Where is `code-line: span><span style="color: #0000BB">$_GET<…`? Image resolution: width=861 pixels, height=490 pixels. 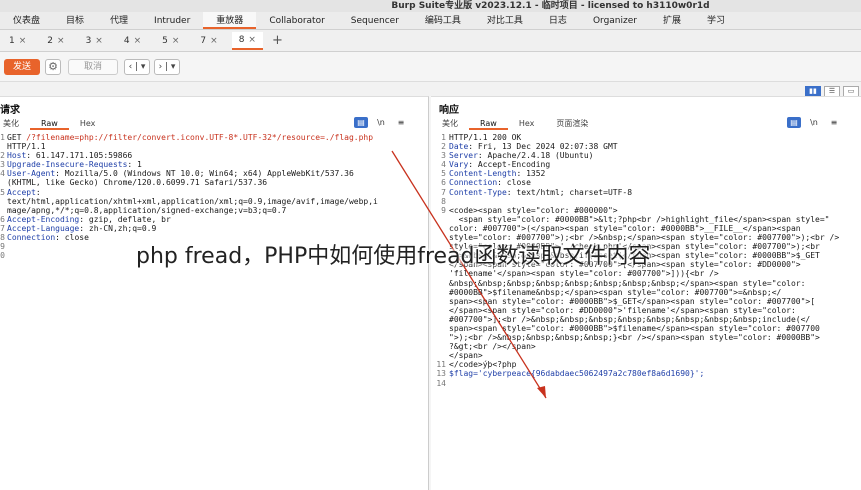
code-line: span><span style="color: #0000BB">$_GET<… is located at coordinates (646, 301).